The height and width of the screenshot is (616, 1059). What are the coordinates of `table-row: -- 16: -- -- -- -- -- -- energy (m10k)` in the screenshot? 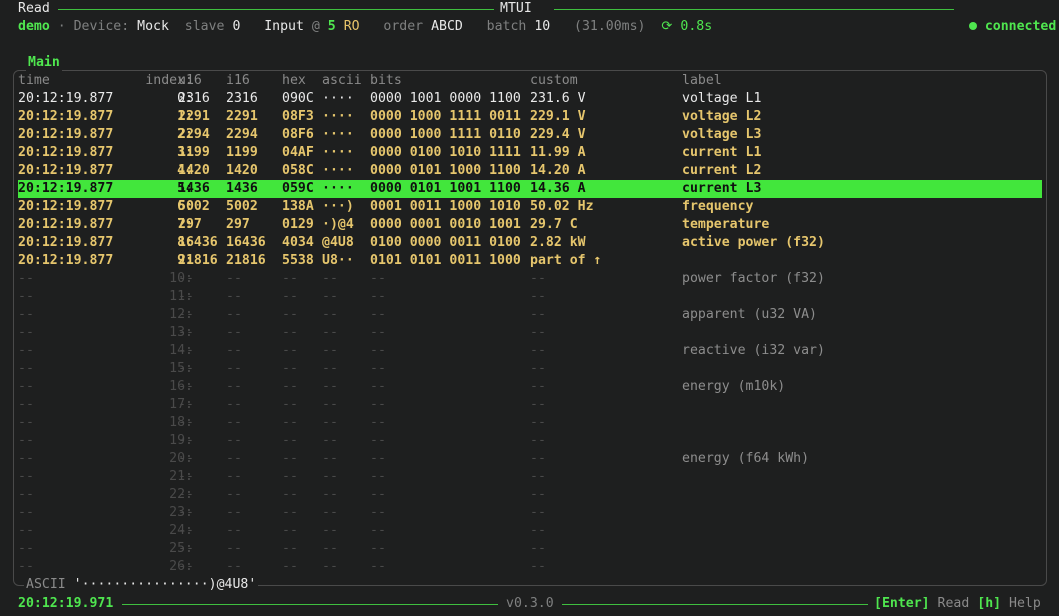 It's located at (530, 387).